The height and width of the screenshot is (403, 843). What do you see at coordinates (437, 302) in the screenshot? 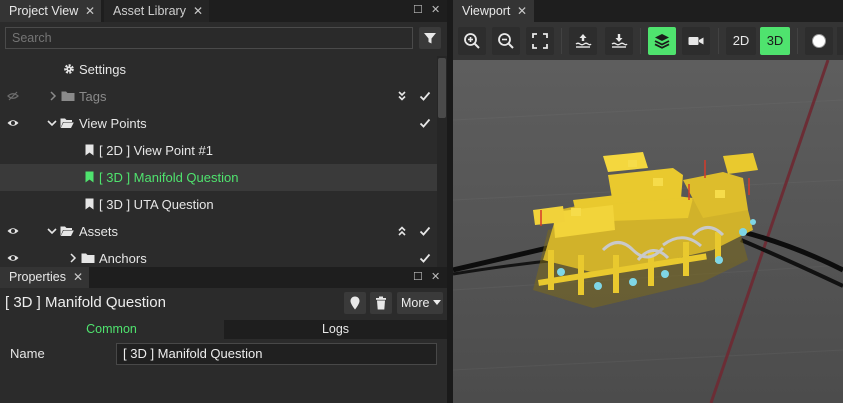
I see `caret-down-icon` at bounding box center [437, 302].